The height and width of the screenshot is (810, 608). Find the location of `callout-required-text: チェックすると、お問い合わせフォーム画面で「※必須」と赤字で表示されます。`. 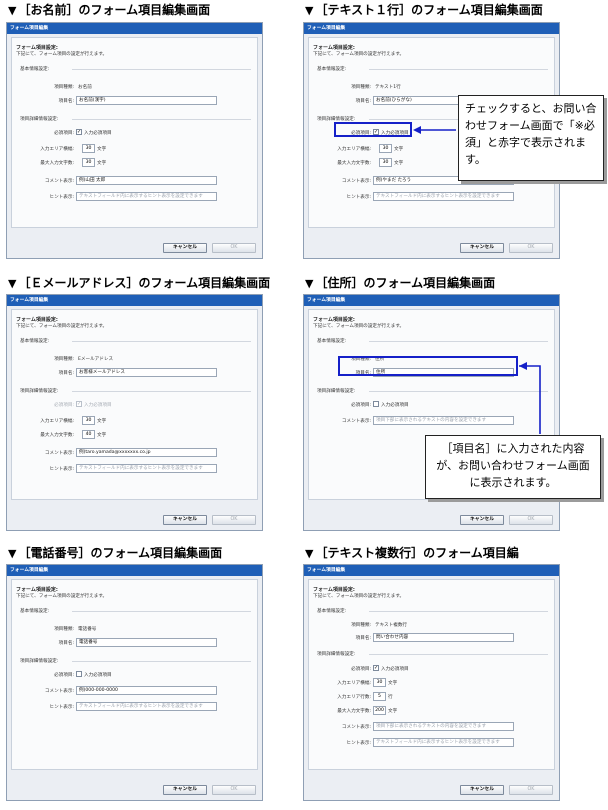

callout-required-text: チェックすると、お問い合わせフォーム画面で「※必須」と赤字で表示されます。 is located at coordinates (531, 134).